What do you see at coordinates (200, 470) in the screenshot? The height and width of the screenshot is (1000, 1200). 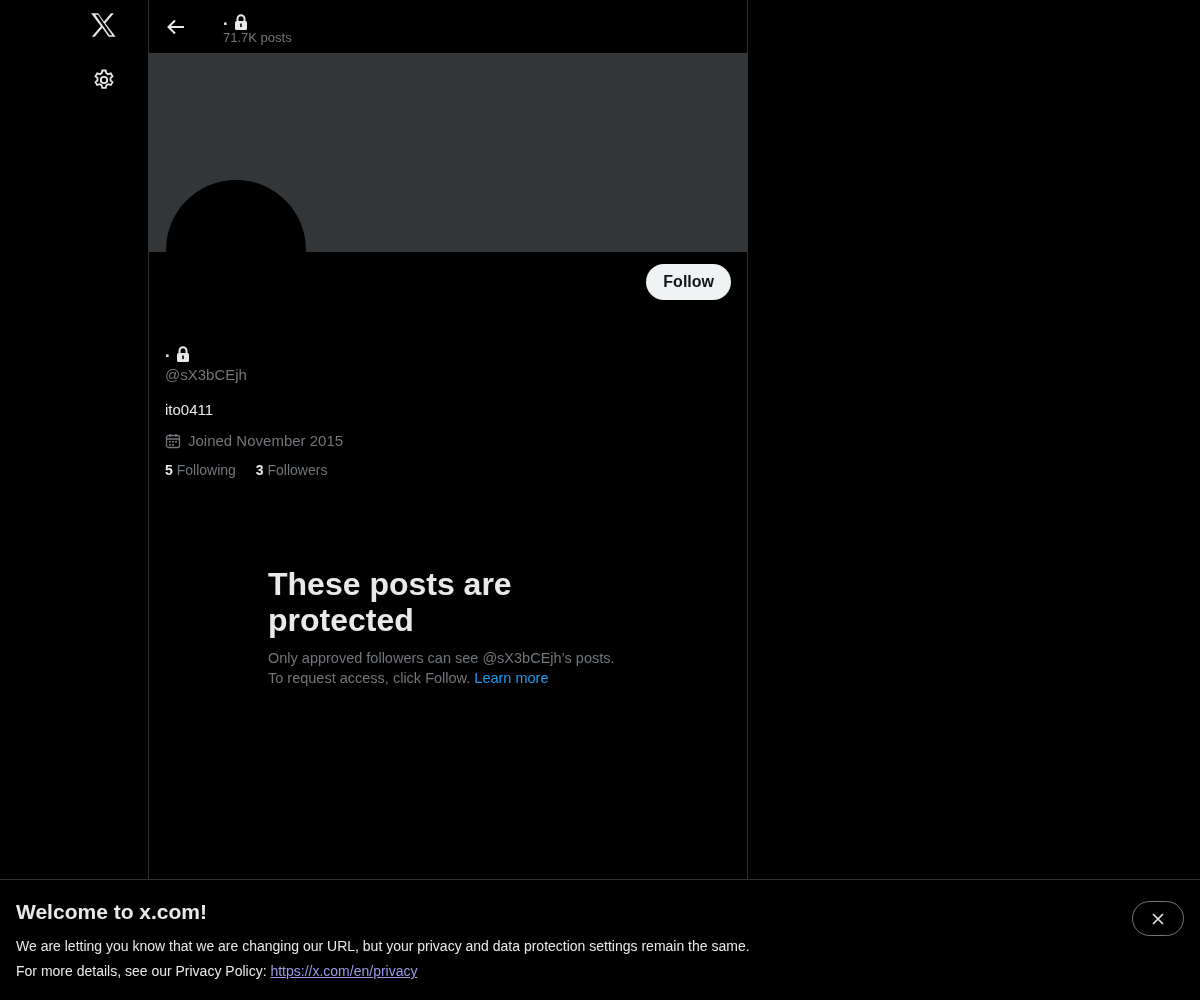 I see `stat-link: 5 Following` at bounding box center [200, 470].